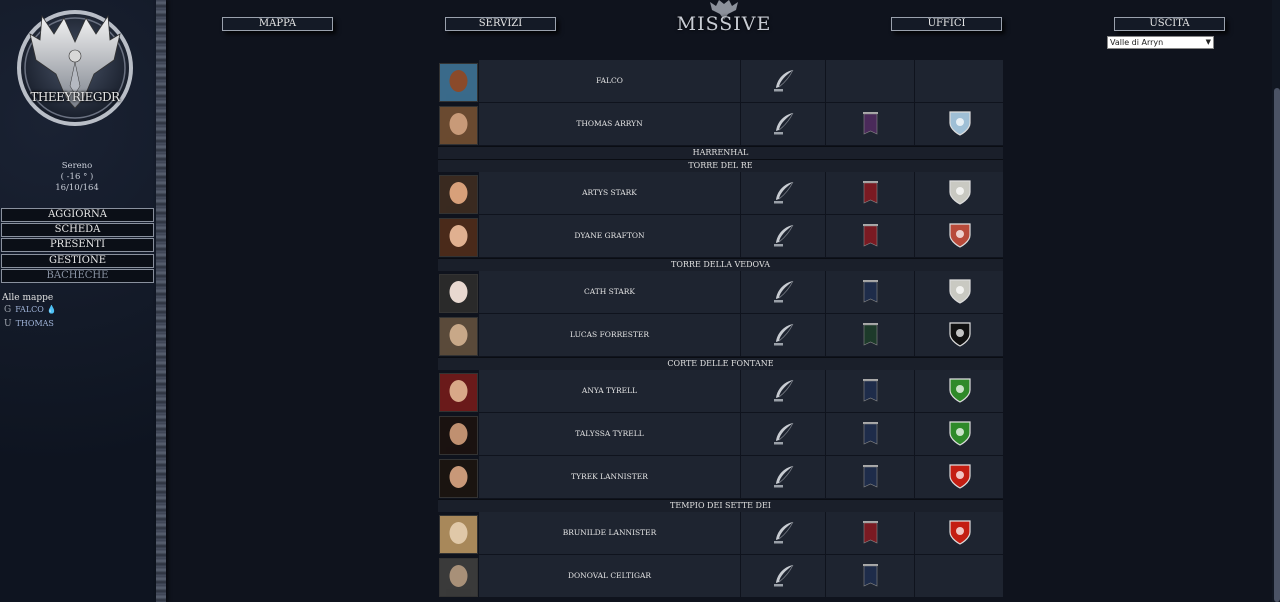 Image resolution: width=1280 pixels, height=602 pixels. I want to click on uffici-button: UFFICI, so click(946, 24).